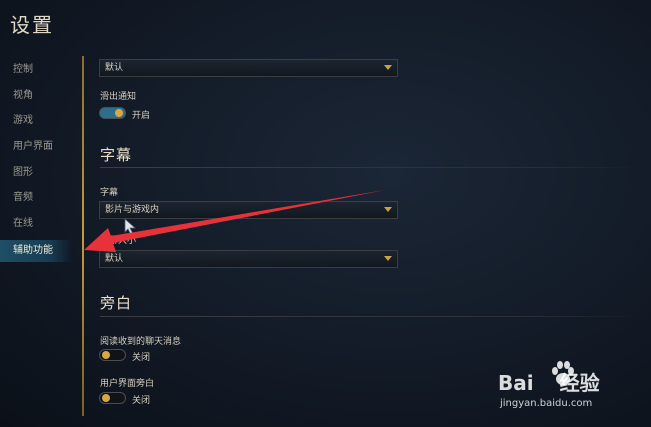  What do you see at coordinates (549, 381) in the screenshot?
I see `watermark-logo: Bai 经验` at bounding box center [549, 381].